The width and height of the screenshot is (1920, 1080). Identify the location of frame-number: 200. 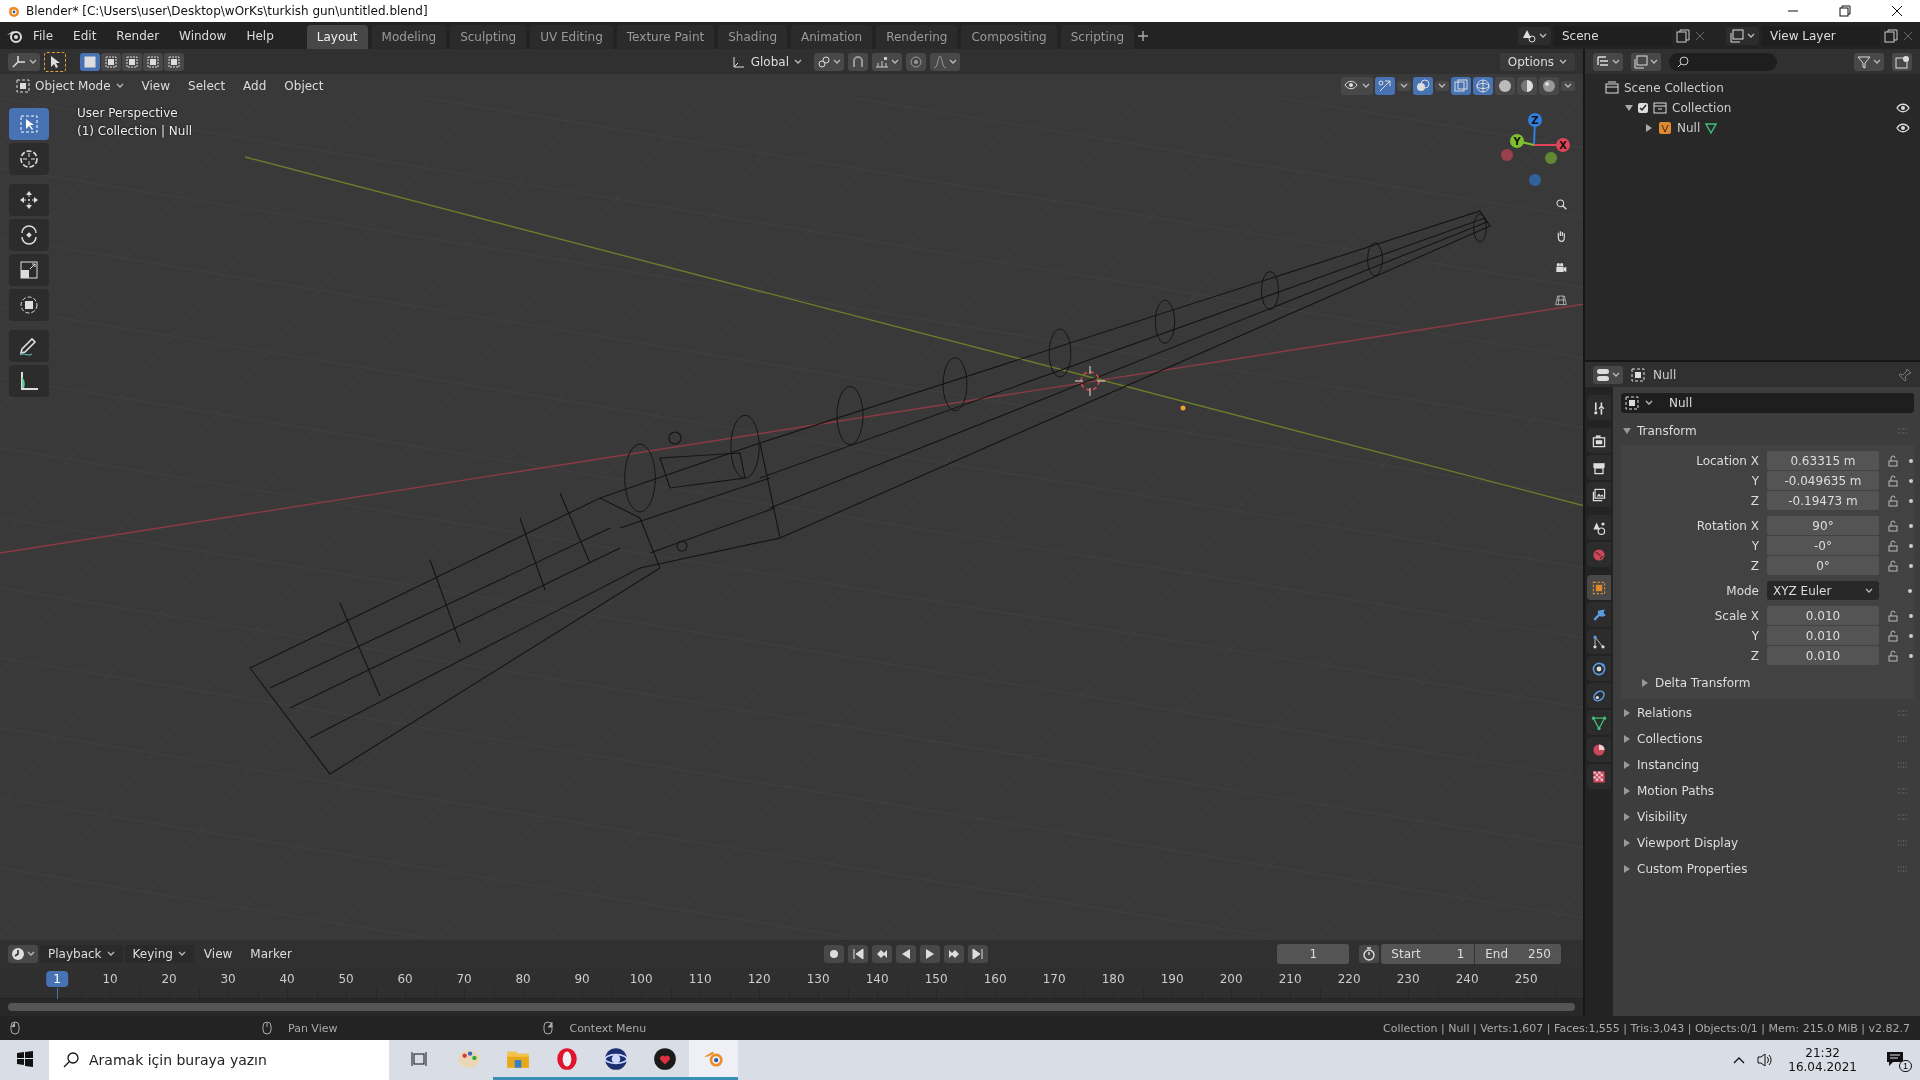
(1231, 979).